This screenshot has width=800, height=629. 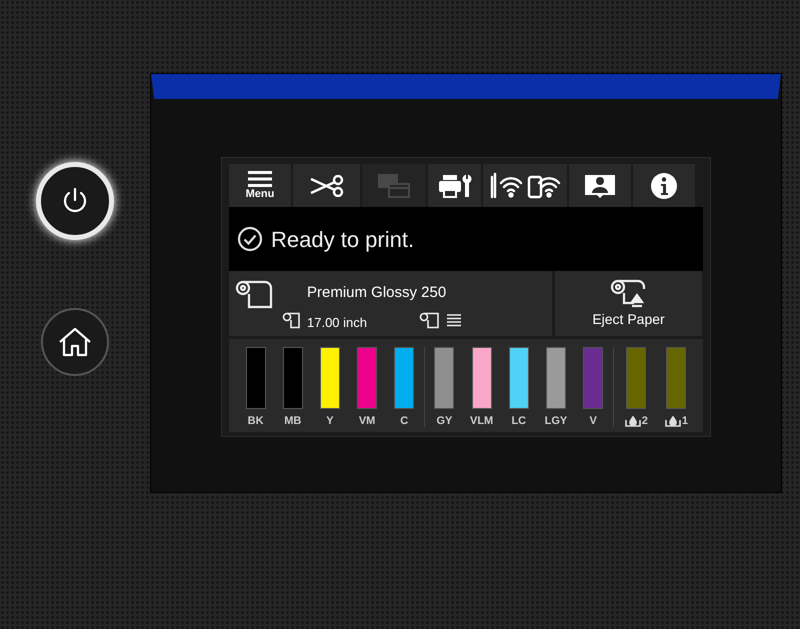 What do you see at coordinates (593, 421) in the screenshot?
I see `ink-label: V` at bounding box center [593, 421].